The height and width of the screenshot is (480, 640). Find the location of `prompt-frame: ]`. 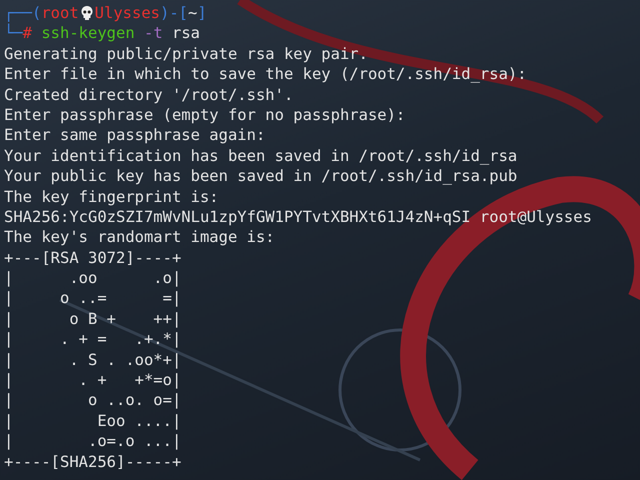

prompt-frame: ] is located at coordinates (202, 13).